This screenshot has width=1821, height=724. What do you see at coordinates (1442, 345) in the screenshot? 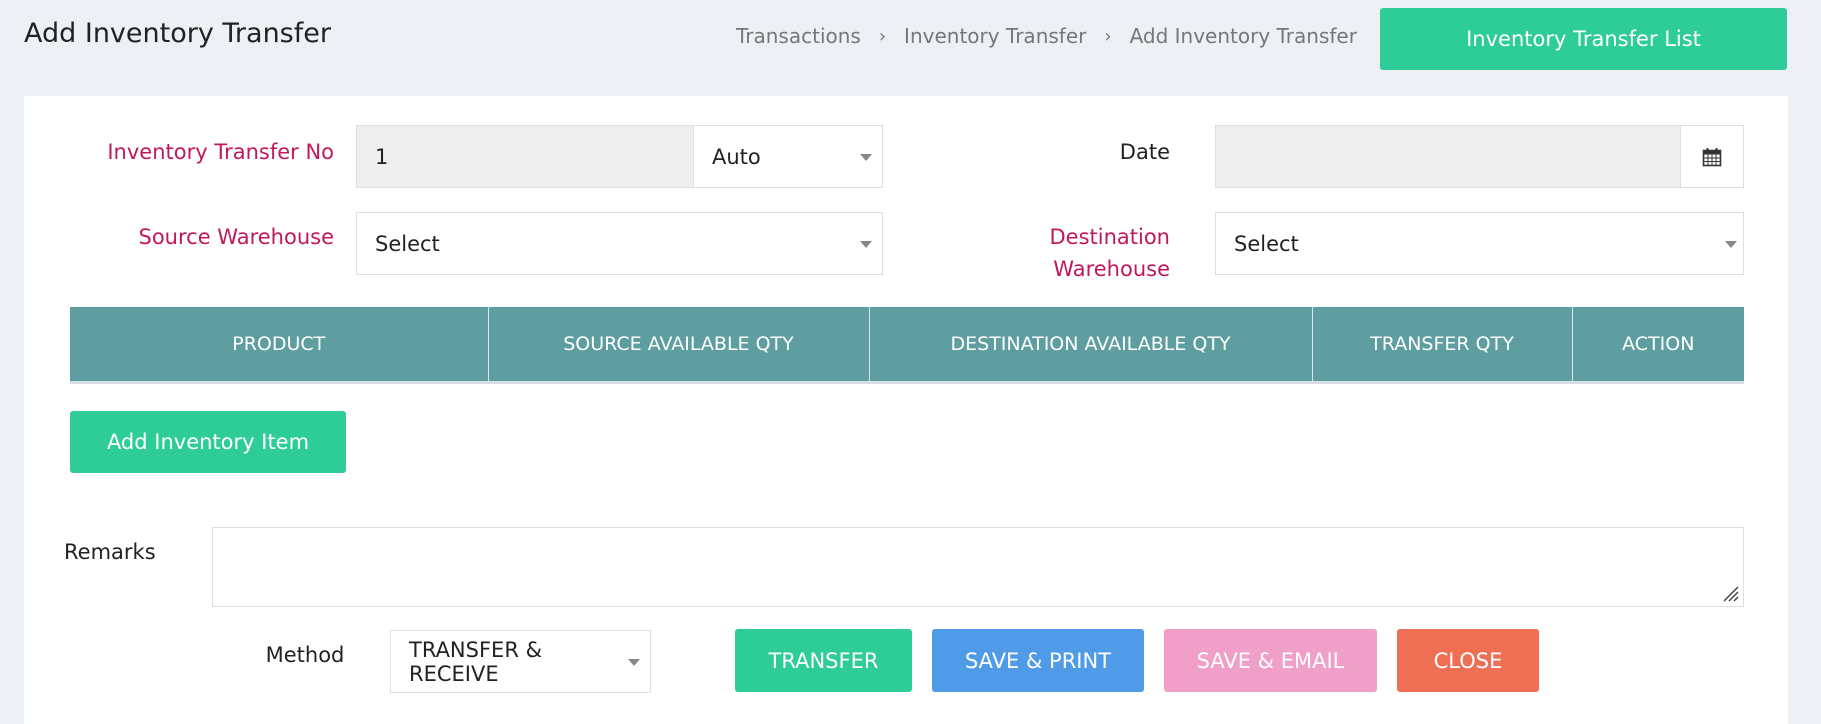
I see `column-header-transfer-qty: TRANSFER QTY` at bounding box center [1442, 345].